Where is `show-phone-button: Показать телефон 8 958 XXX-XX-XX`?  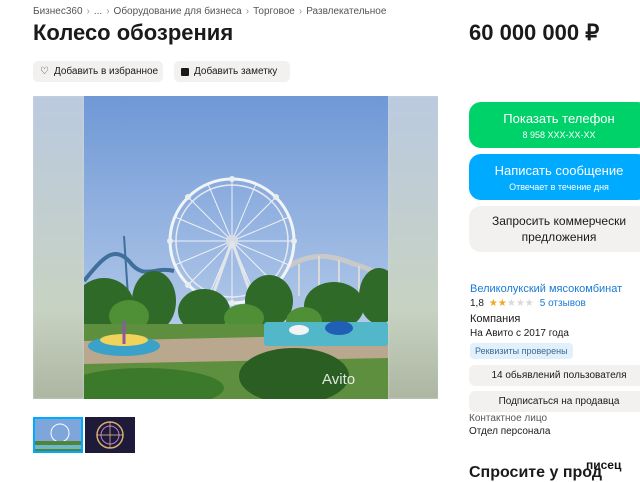 show-phone-button: Показать телефон 8 958 XXX-XX-XX is located at coordinates (554, 125).